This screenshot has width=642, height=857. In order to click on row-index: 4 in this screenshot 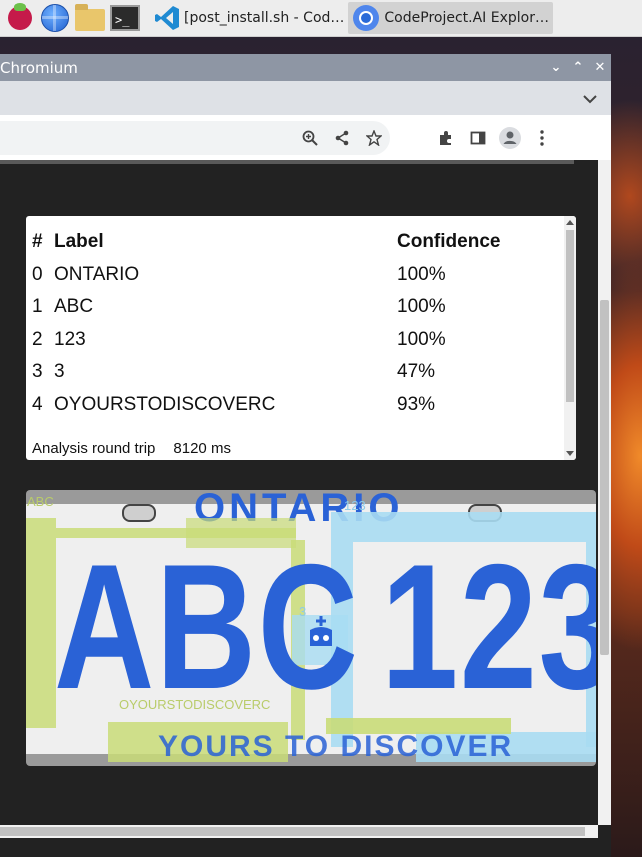, I will do `click(37, 404)`.